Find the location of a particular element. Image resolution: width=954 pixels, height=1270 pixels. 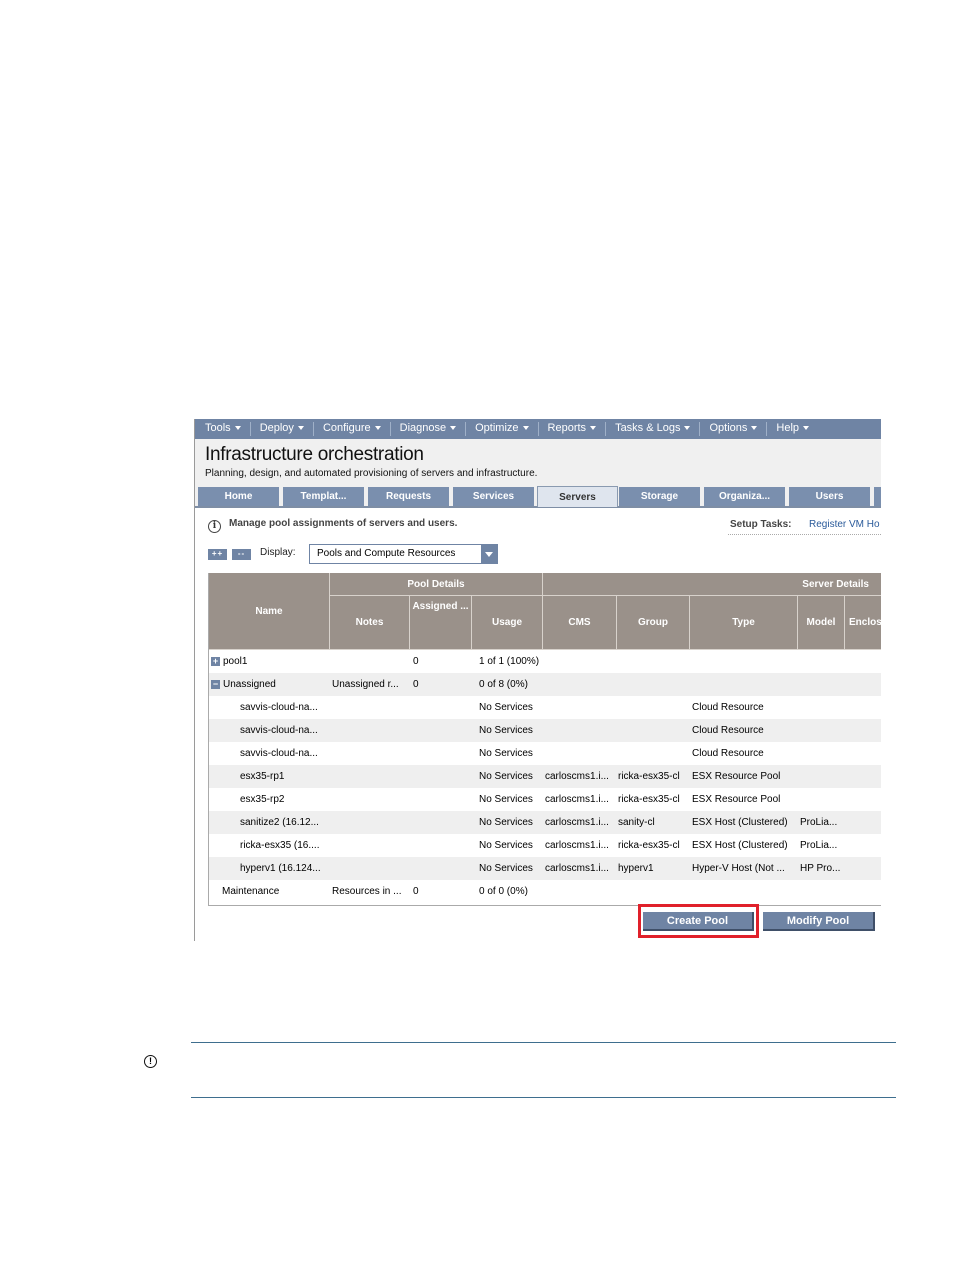

note-divider-top is located at coordinates (543, 1042).